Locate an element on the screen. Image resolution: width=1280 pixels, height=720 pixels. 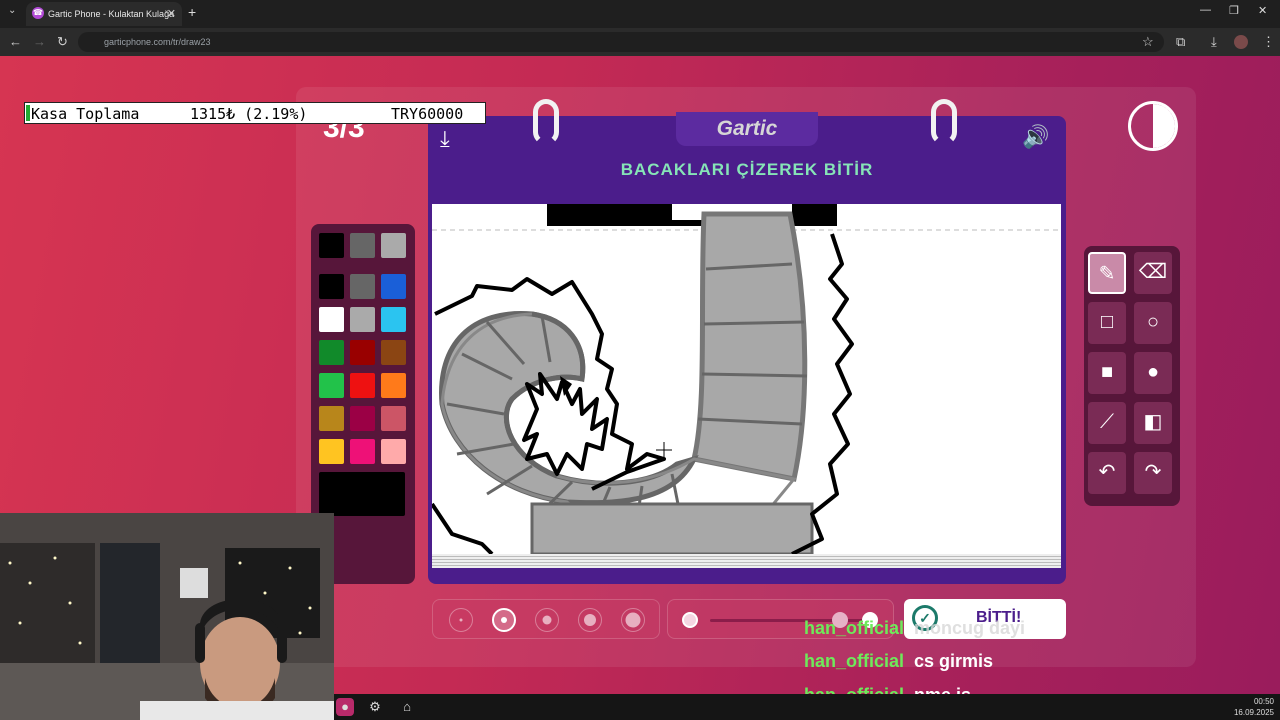
extensions-icon: ⧉ is located at coordinates (1180, 42).